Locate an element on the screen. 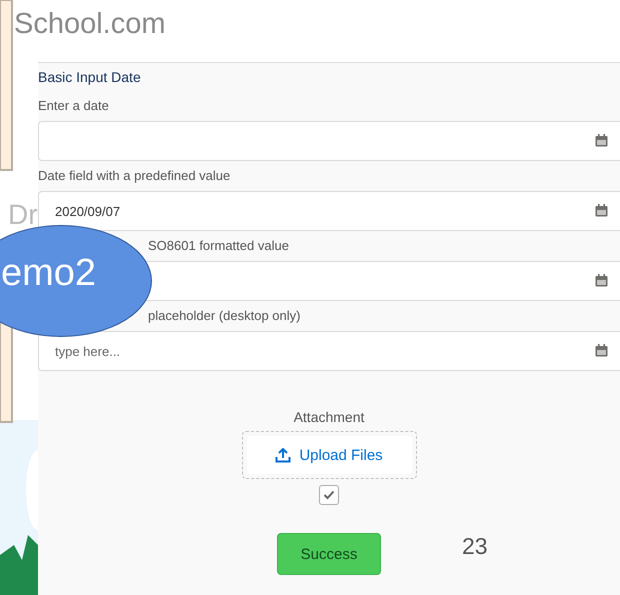  success-button: Success is located at coordinates (329, 554).